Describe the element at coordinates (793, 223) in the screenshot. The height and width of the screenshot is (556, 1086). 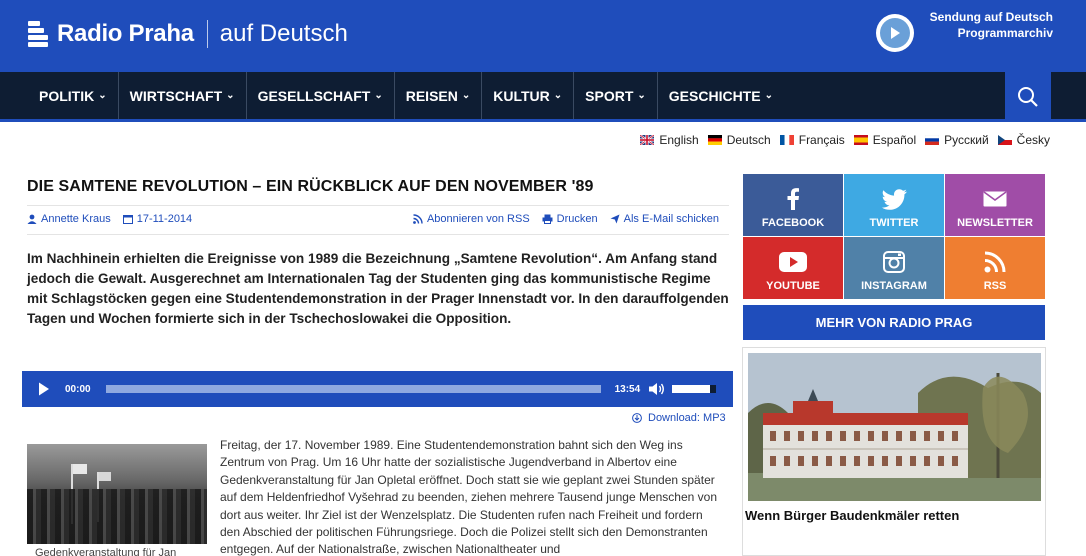
I see `social-label: FACEBOOK` at that location.